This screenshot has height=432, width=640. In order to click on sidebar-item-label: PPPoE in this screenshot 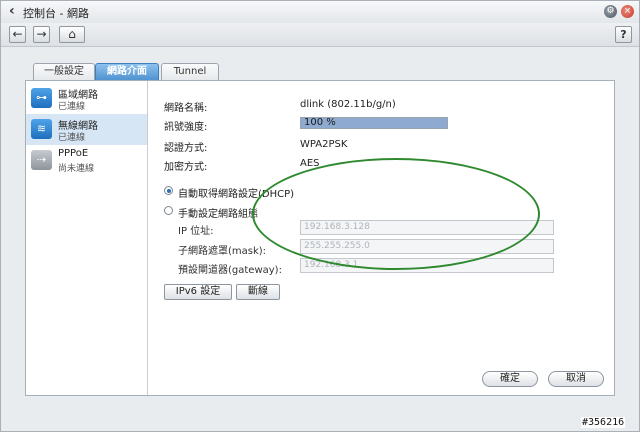, I will do `click(73, 153)`.